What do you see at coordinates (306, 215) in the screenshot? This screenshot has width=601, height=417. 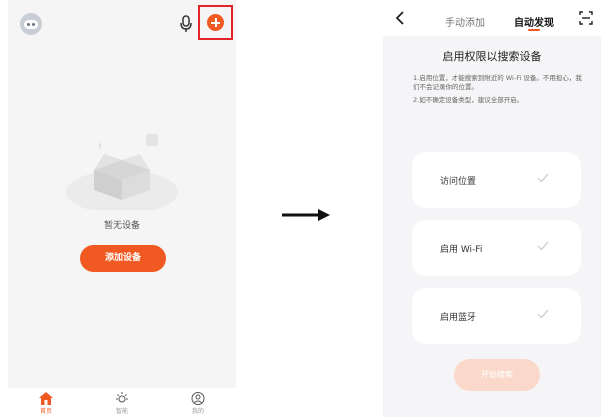 I see `arrow-right-icon` at bounding box center [306, 215].